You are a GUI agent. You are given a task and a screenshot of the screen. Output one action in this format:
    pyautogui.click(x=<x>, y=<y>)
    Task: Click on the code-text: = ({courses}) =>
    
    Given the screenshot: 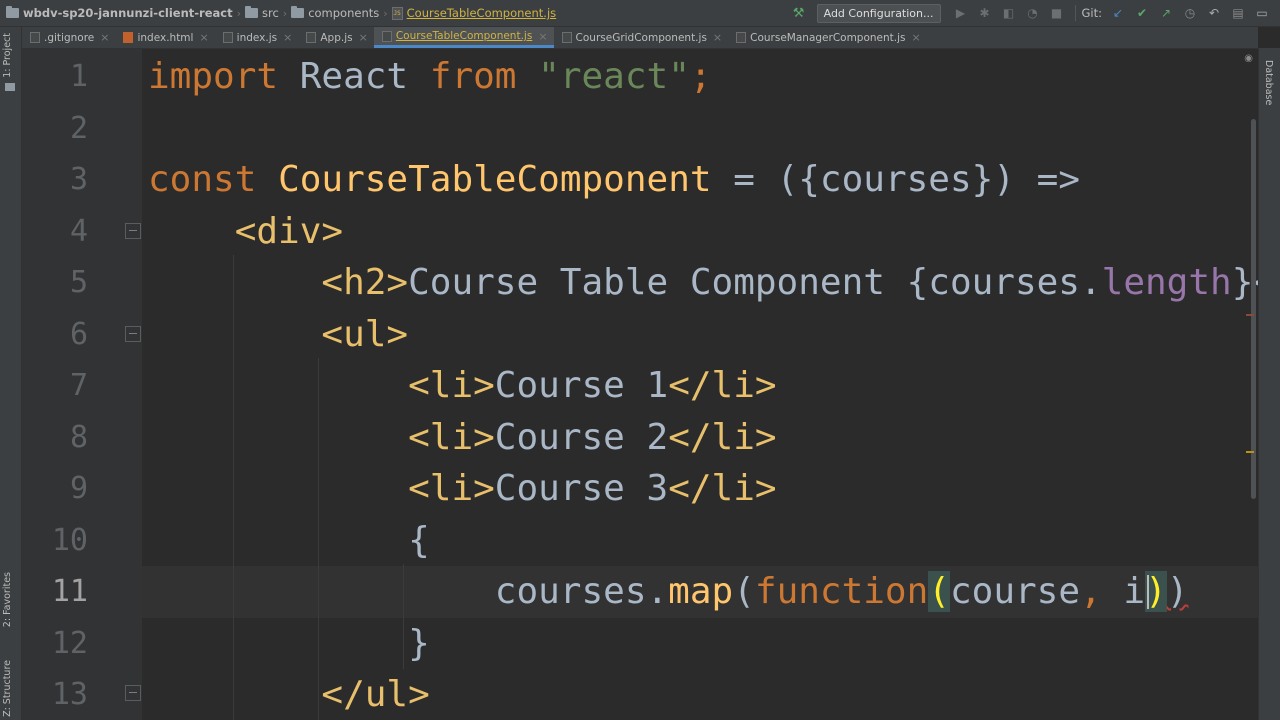 What is the action you would take?
    pyautogui.click(x=896, y=179)
    